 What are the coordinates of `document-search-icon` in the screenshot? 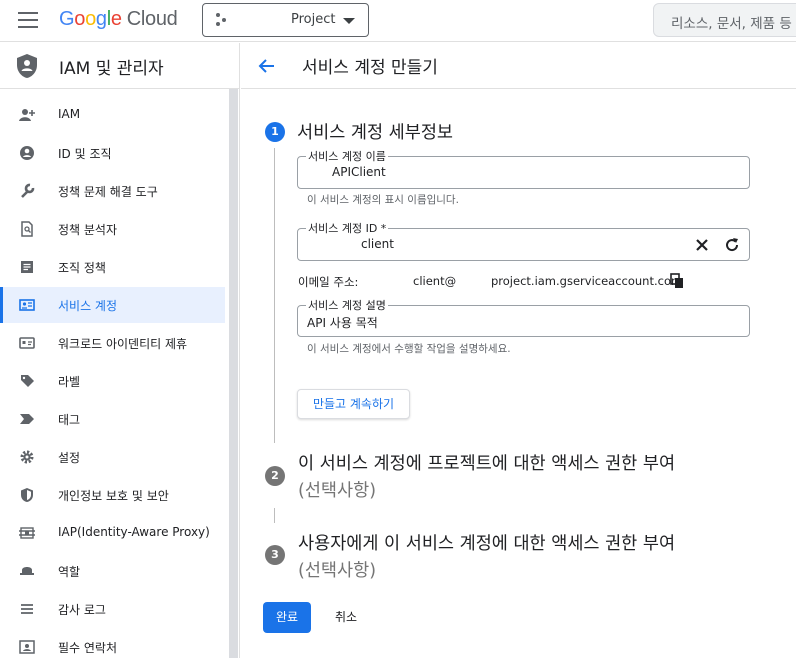 It's located at (27, 229).